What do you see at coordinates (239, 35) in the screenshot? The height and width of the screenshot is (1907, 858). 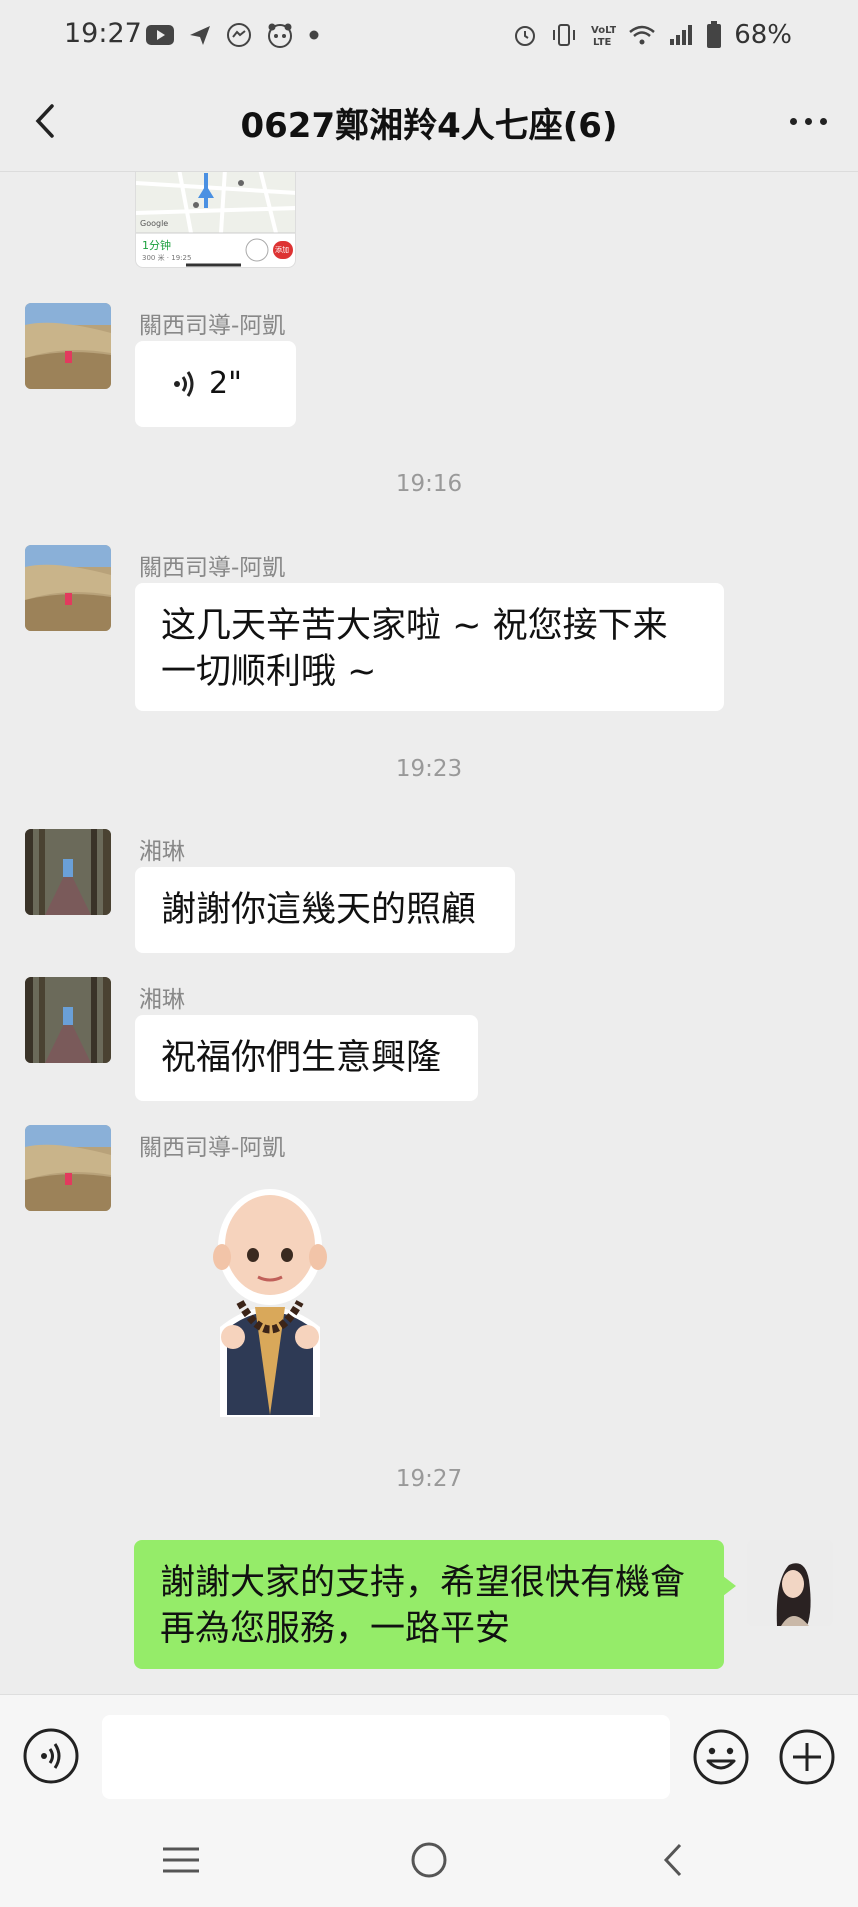 I see `messenger-icon` at bounding box center [239, 35].